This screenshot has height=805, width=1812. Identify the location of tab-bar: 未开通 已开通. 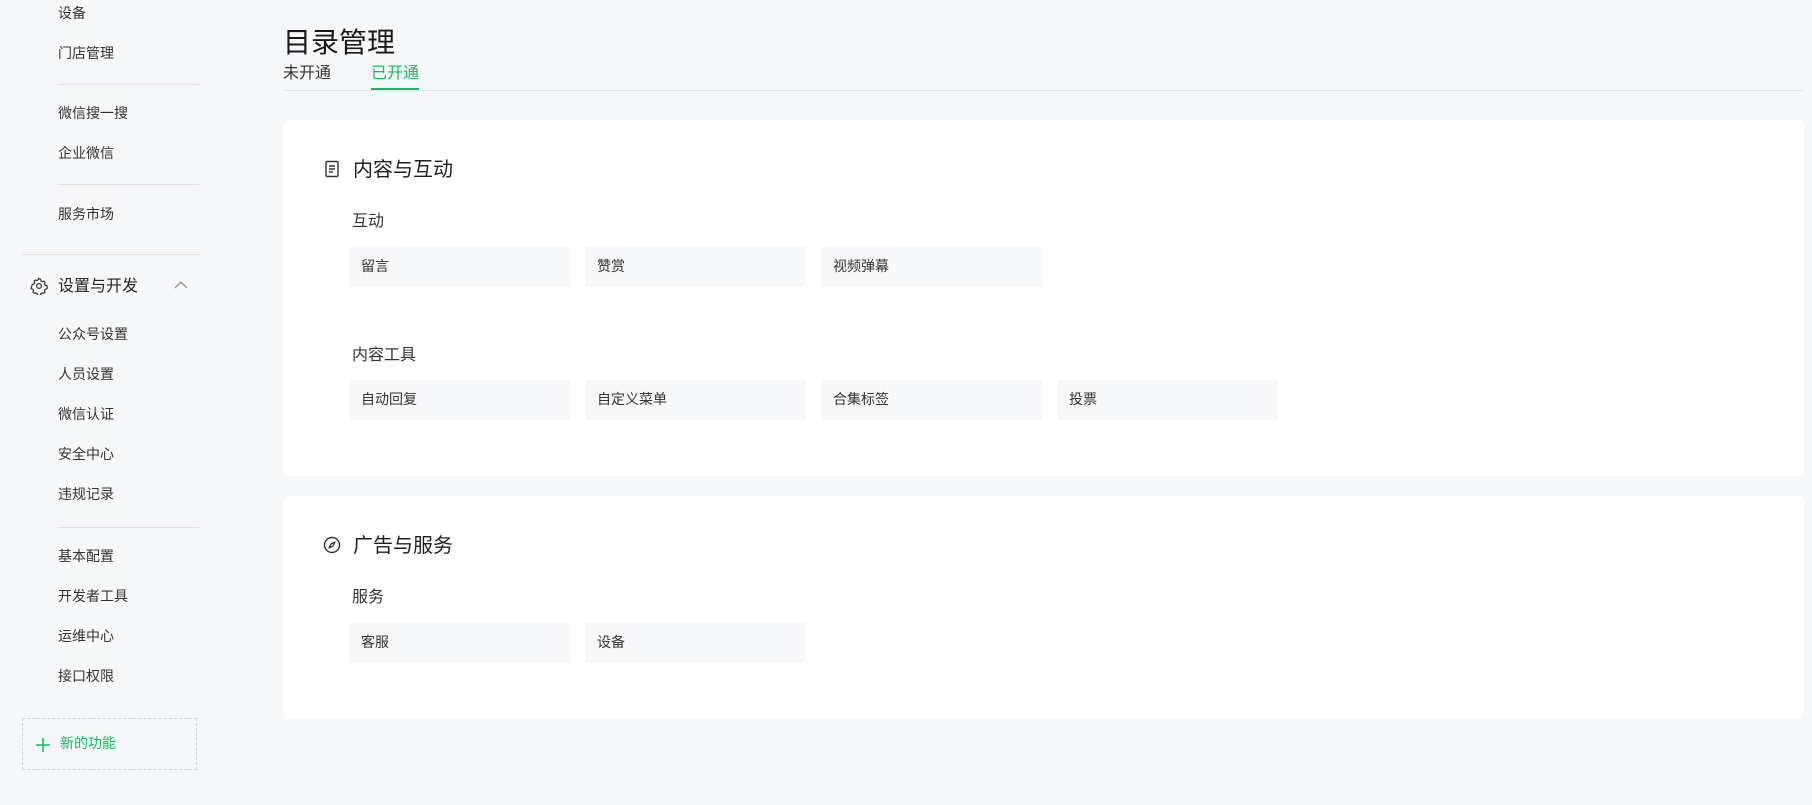
(1043, 74).